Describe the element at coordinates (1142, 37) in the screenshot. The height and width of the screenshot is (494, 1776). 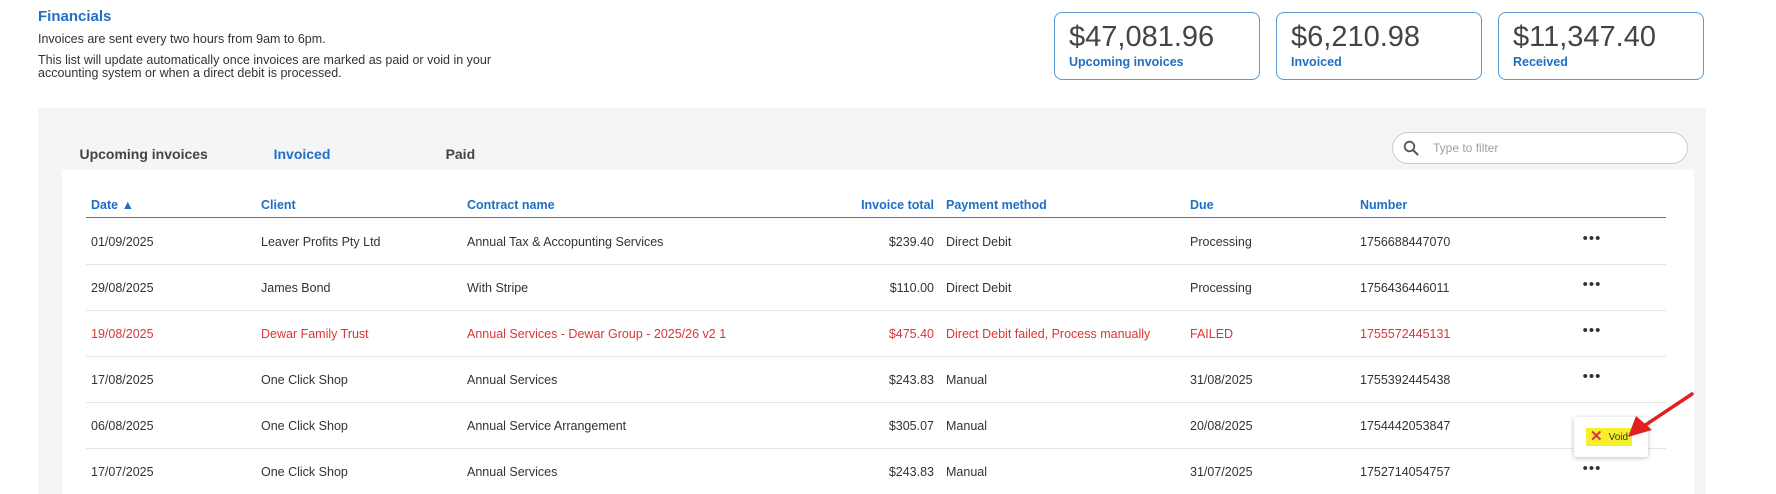
I see `stat-value: $47,081.96` at that location.